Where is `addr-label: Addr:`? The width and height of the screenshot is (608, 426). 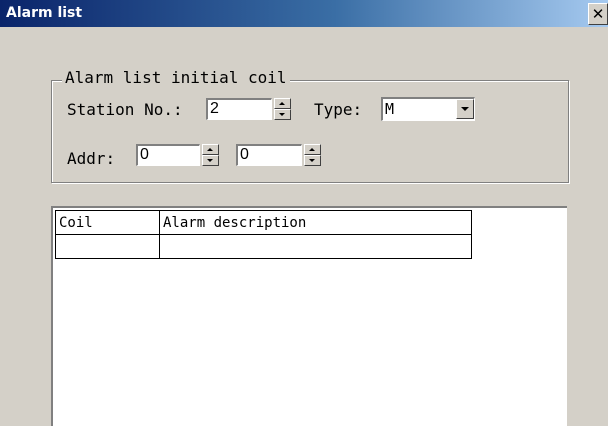
addr-label: Addr: is located at coordinates (91, 158).